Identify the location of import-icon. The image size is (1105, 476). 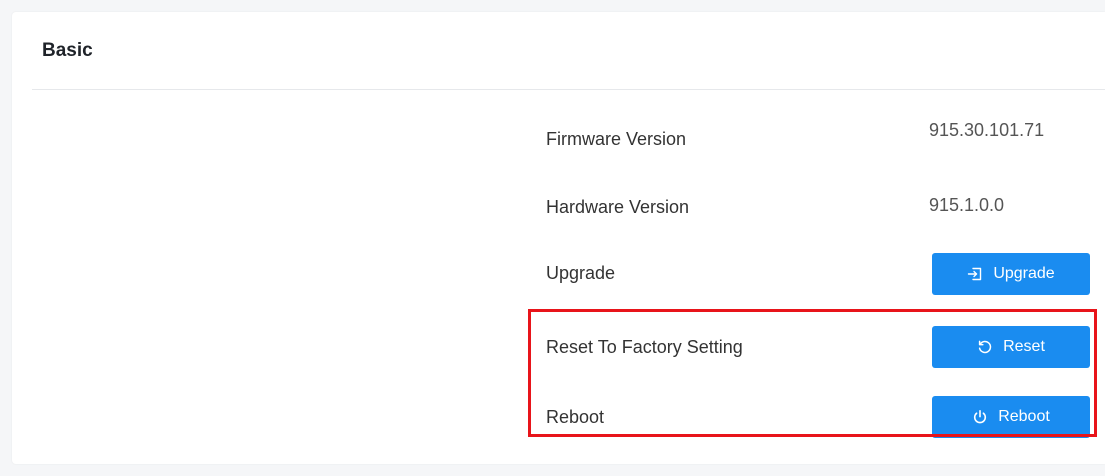
(975, 274).